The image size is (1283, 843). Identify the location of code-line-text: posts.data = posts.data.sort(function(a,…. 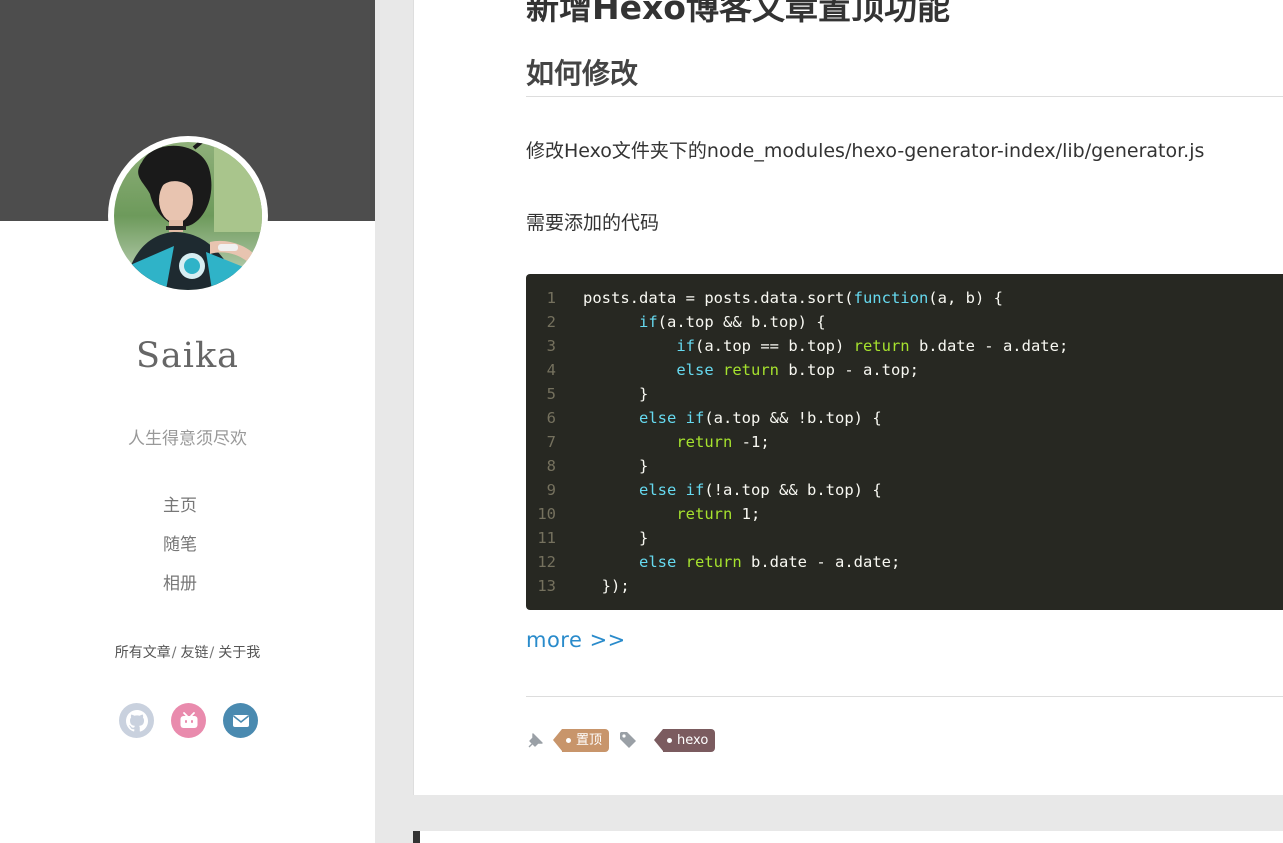
(793, 298).